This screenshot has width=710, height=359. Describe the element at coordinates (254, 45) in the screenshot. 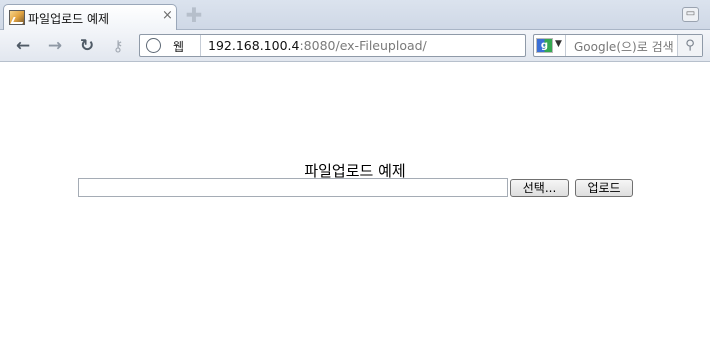

I see `url-host: 192.168.100.4` at that location.